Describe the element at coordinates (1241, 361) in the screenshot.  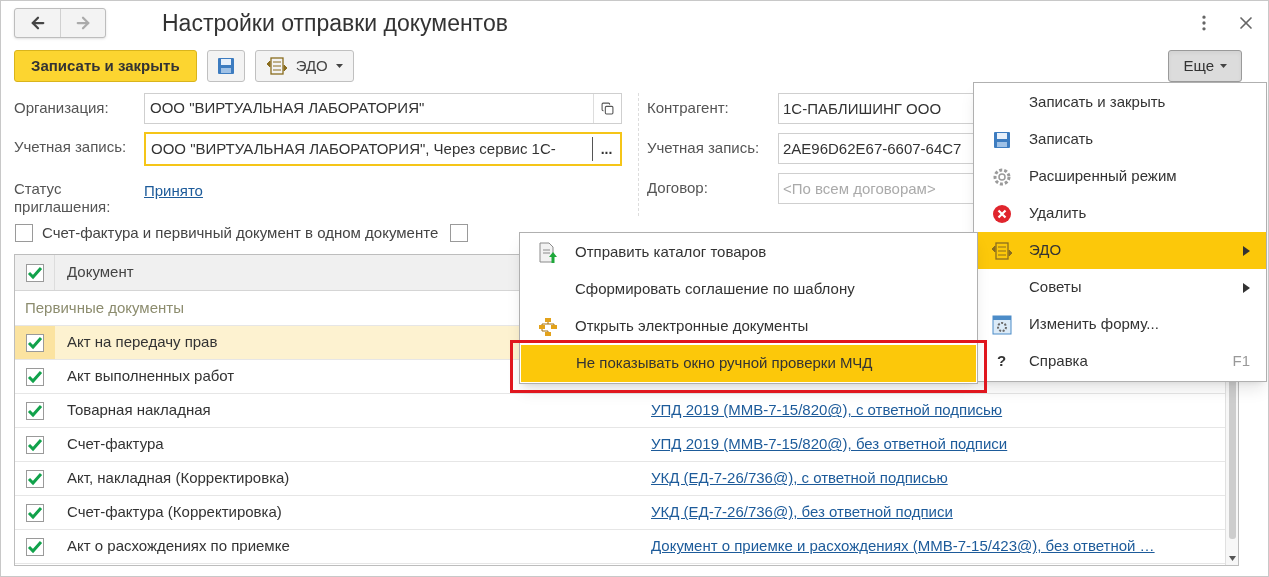
I see `shortcut-label: F1` at that location.